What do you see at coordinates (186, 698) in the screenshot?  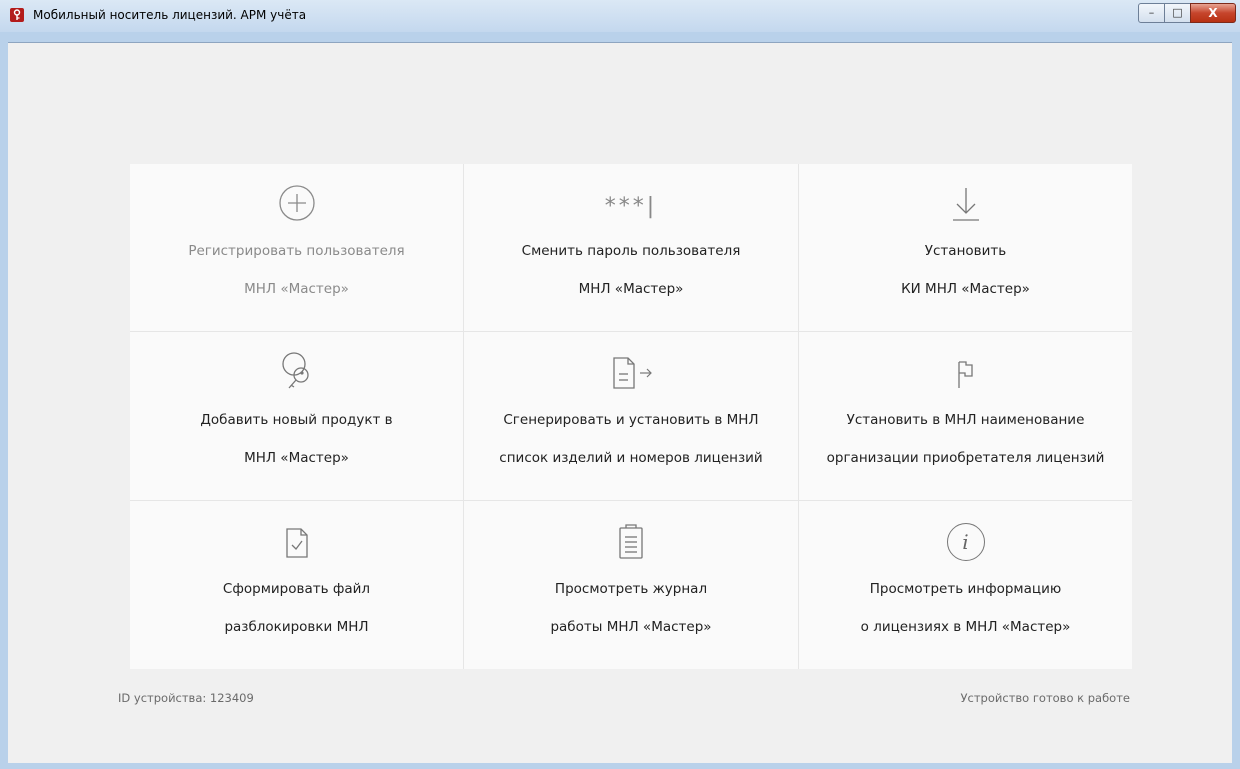 I see `device-id: ID устройства: 123409` at bounding box center [186, 698].